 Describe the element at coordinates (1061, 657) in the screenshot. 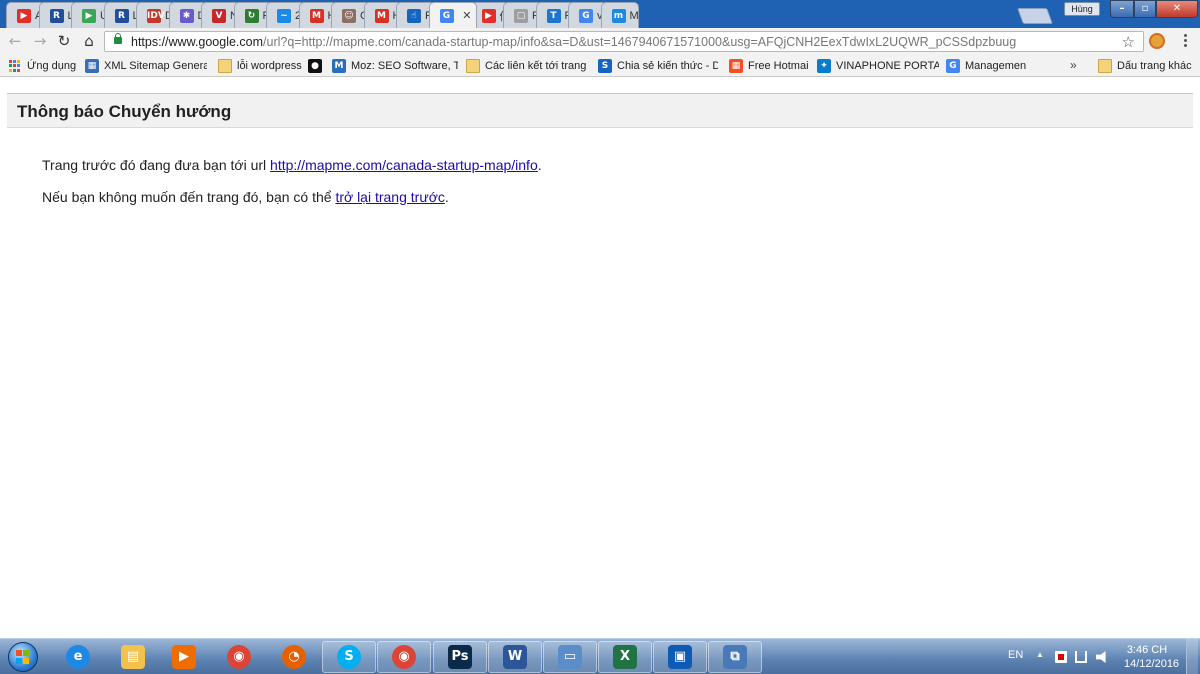

I see `action-center-flag-icon` at that location.